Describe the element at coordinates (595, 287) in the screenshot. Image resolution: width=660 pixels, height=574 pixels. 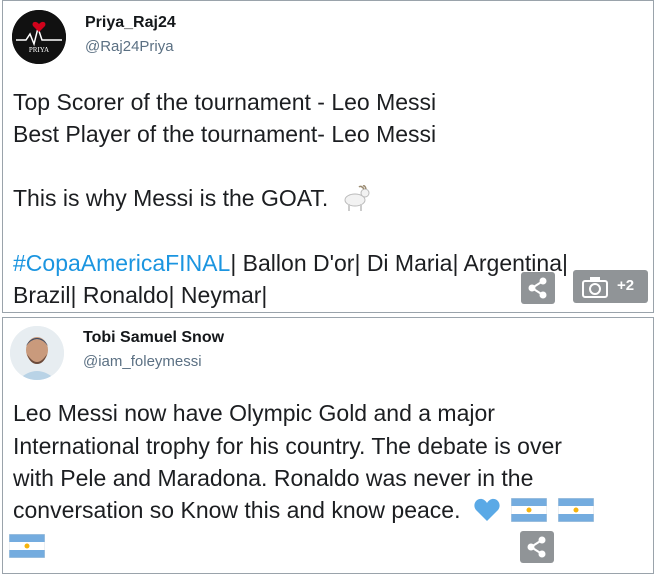
I see `camera-icon` at that location.